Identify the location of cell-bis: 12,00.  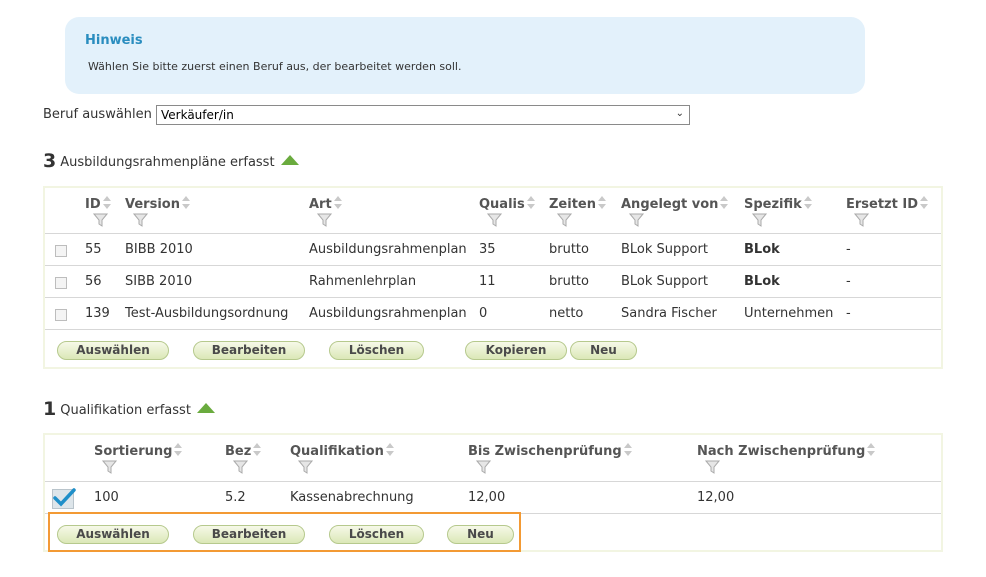
(487, 497).